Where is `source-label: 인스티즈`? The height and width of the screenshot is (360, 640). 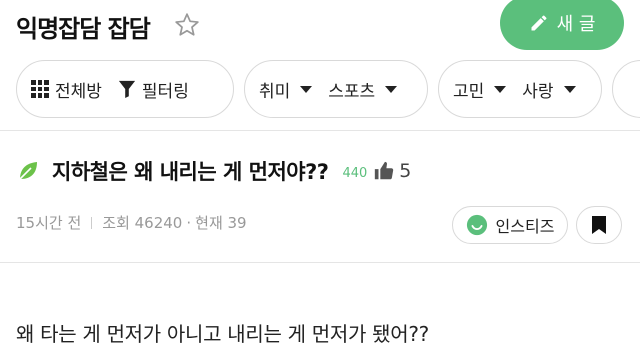 source-label: 인스티즈 is located at coordinates (525, 226).